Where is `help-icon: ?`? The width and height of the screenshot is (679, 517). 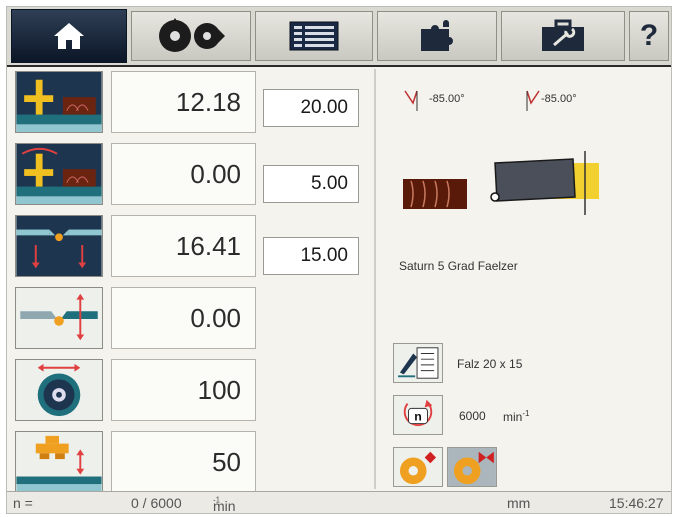
help-icon: ? is located at coordinates (649, 35).